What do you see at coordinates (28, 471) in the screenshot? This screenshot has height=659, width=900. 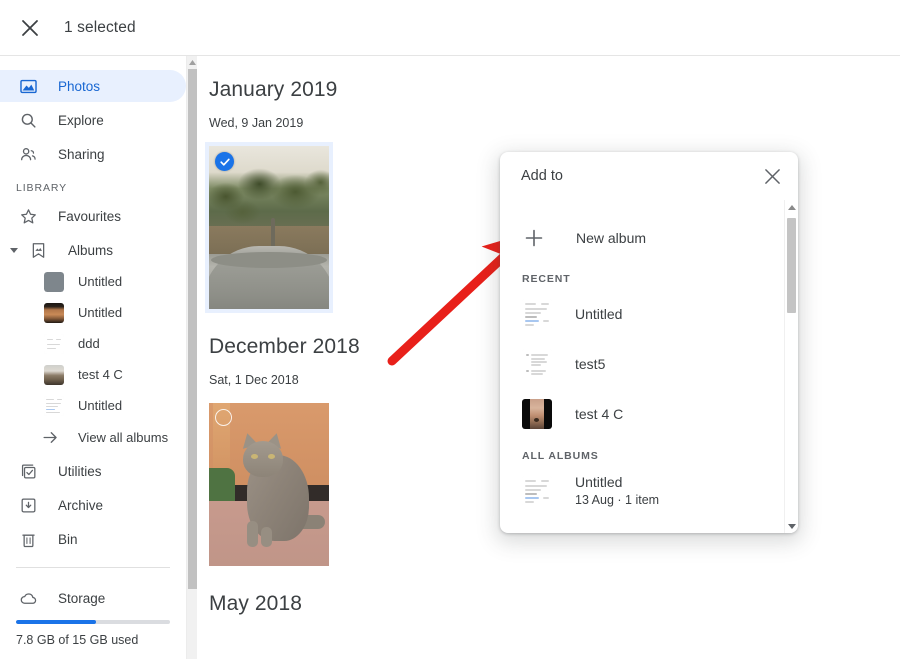 I see `utilities-icon` at bounding box center [28, 471].